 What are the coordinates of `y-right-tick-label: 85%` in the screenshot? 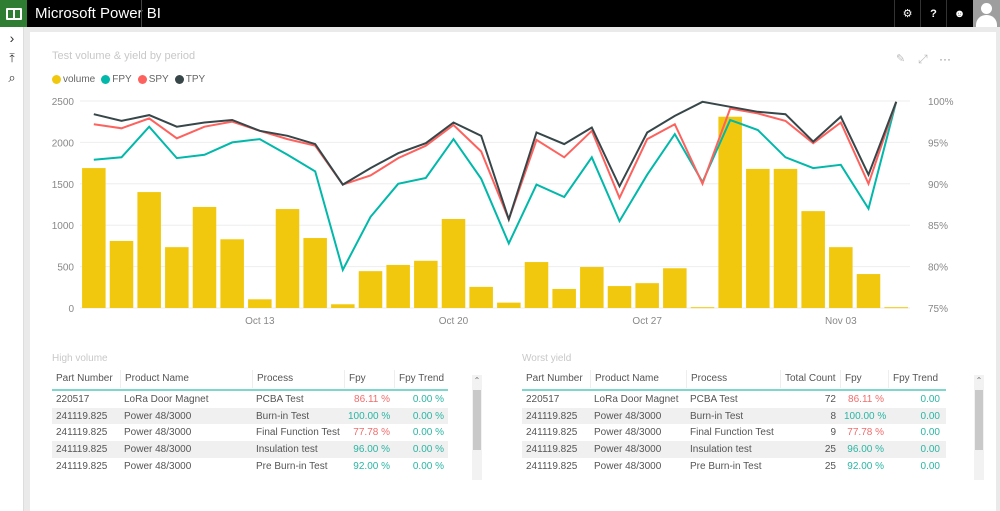 It's located at (938, 226).